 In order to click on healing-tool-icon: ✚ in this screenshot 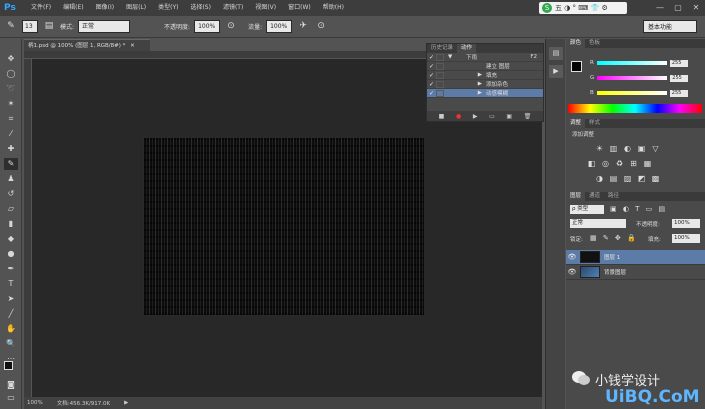, I will do `click(11, 149)`.